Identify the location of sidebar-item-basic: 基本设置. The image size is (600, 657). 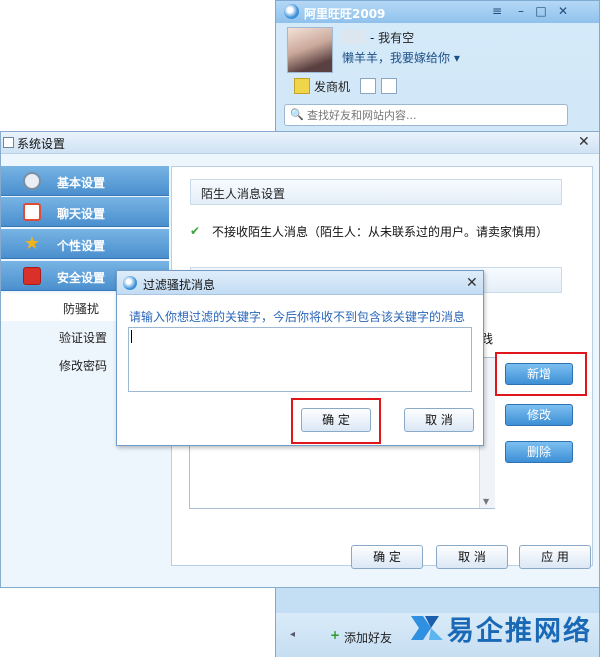
(85, 181).